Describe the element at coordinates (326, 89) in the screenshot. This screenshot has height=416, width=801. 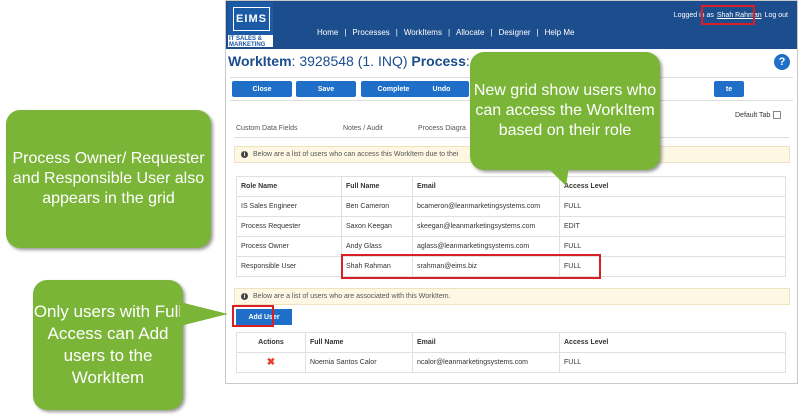
I see `save-button: Save` at that location.